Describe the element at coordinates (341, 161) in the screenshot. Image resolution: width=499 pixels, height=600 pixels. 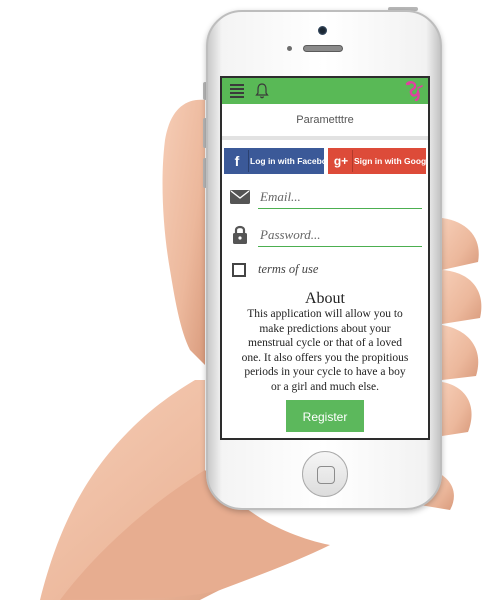
I see `google-plus-icon: g+` at that location.